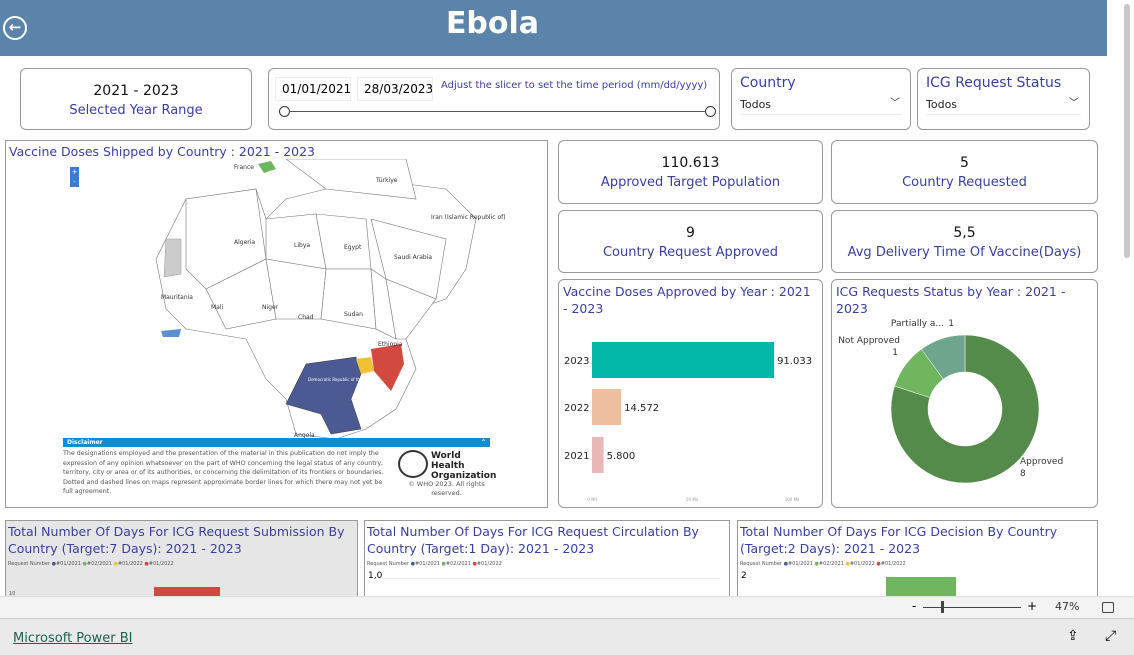  I want to click on country-dropdown: Todos ﹀, so click(821, 105).